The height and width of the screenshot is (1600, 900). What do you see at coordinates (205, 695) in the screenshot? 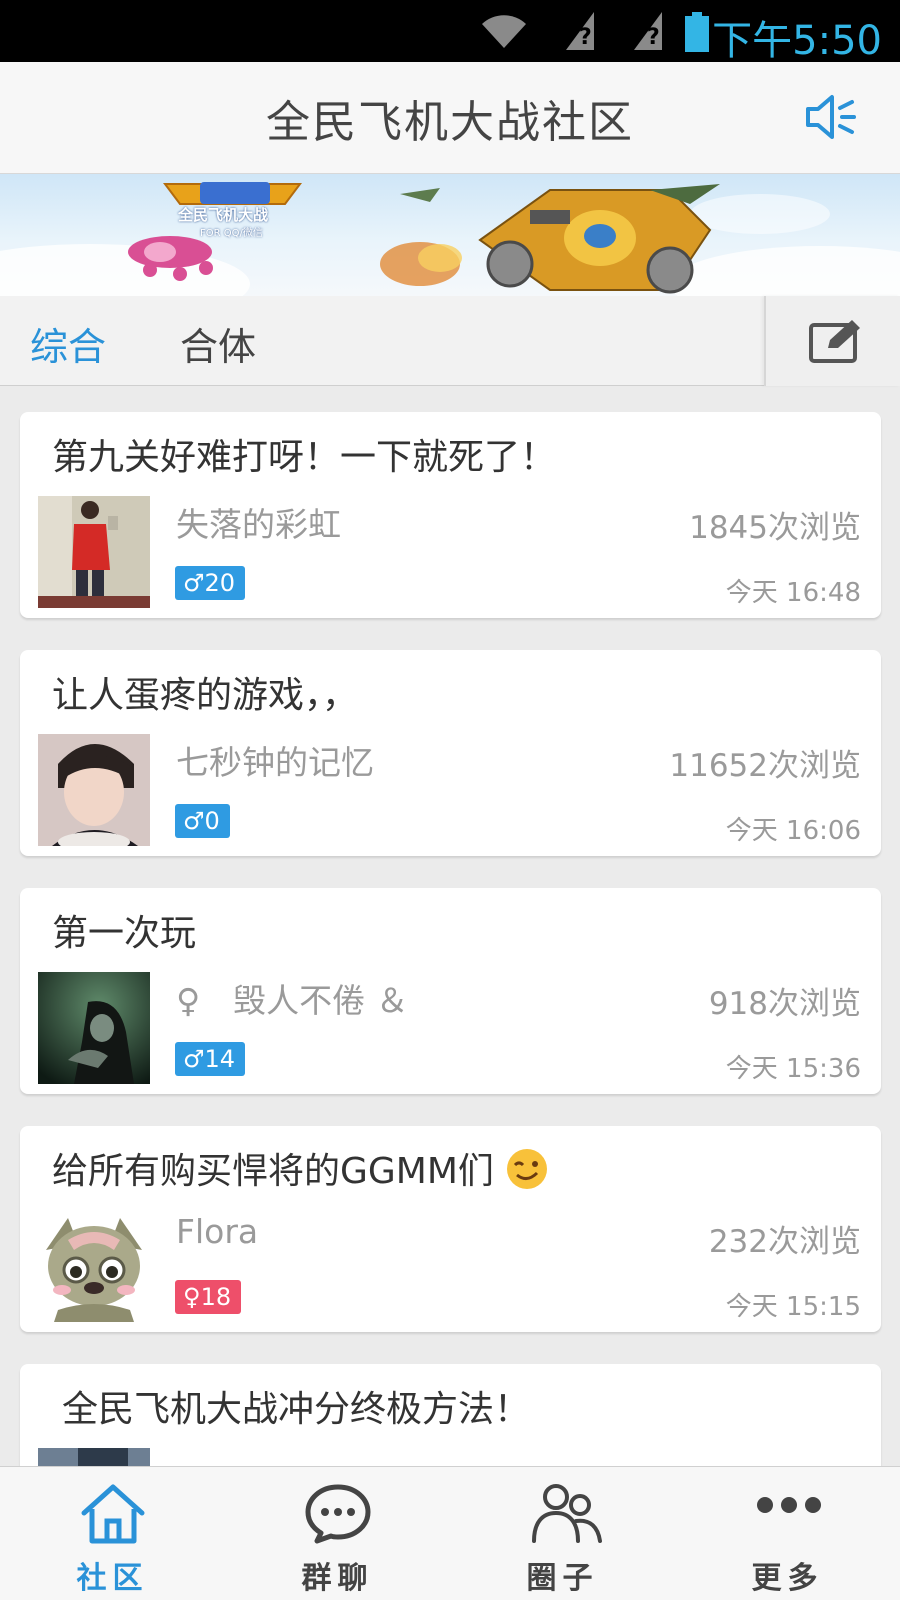
I see `post-title: 让人蛋疼的游戏，，` at bounding box center [205, 695].